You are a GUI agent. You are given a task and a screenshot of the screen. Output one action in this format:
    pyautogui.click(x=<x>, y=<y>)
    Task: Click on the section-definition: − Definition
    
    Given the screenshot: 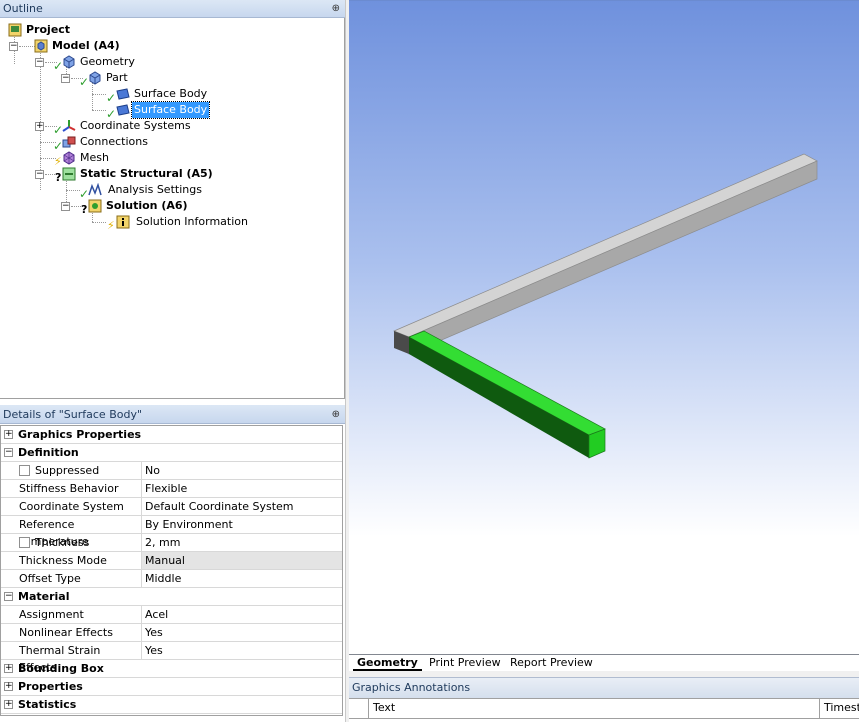 What is the action you would take?
    pyautogui.click(x=171, y=453)
    